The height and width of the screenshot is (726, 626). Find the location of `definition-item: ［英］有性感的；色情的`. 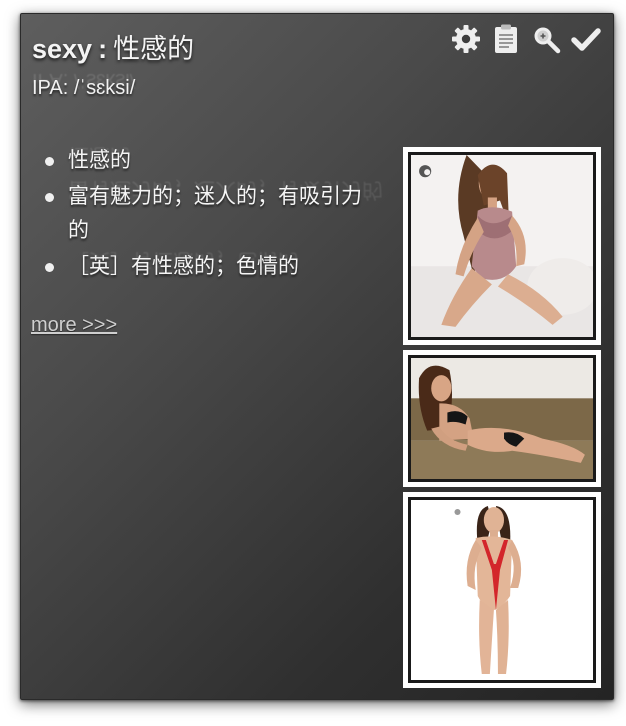

definition-item: ［英］有性感的；色情的 is located at coordinates (204, 267).